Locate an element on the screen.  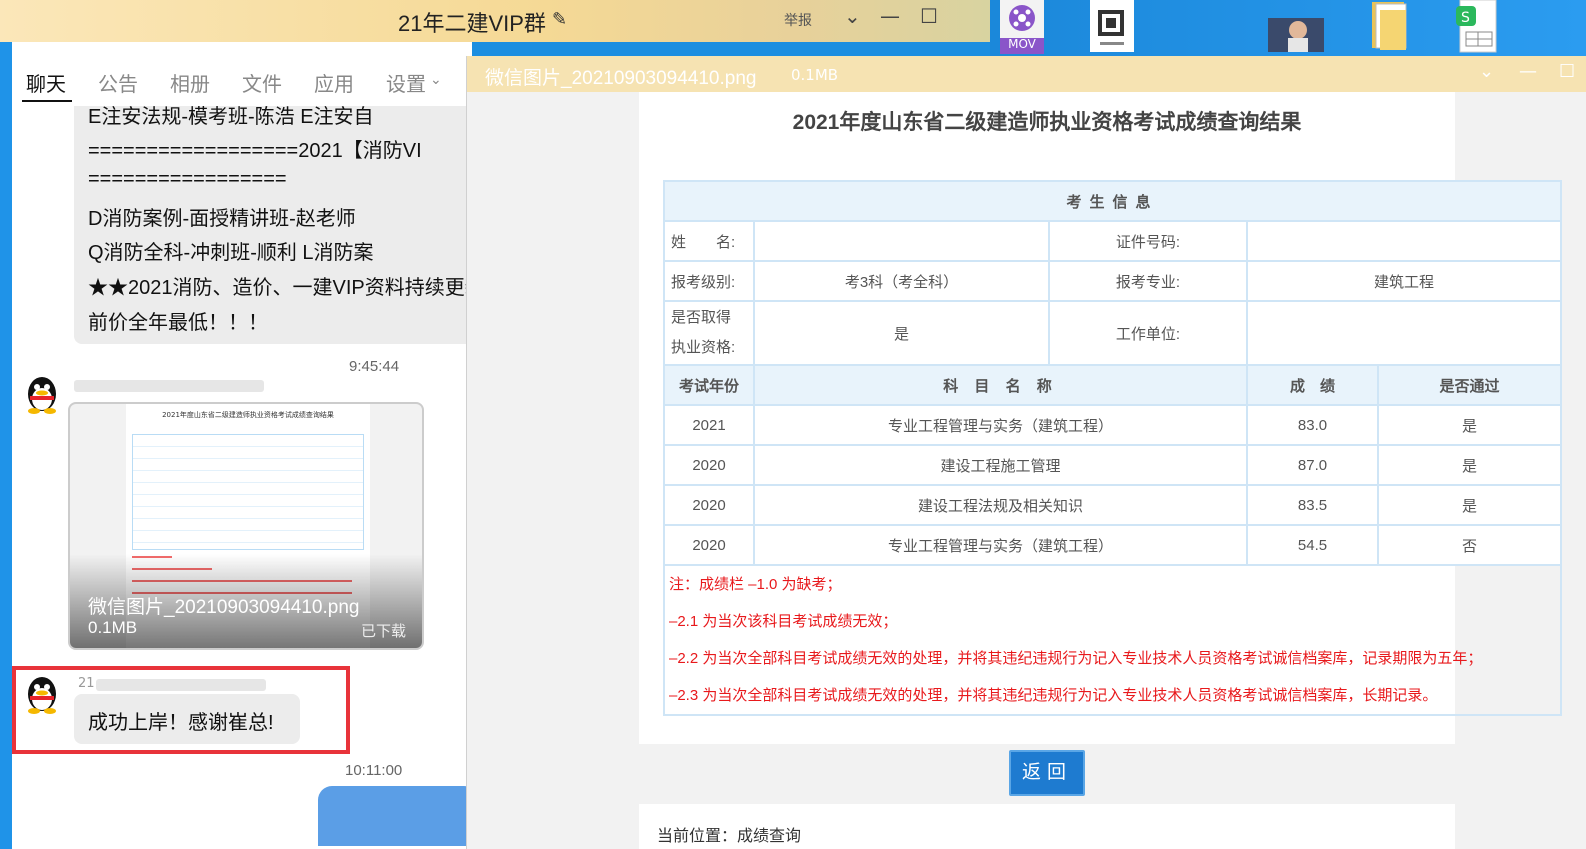
mov-label: MOV is located at coordinates (1022, 44).